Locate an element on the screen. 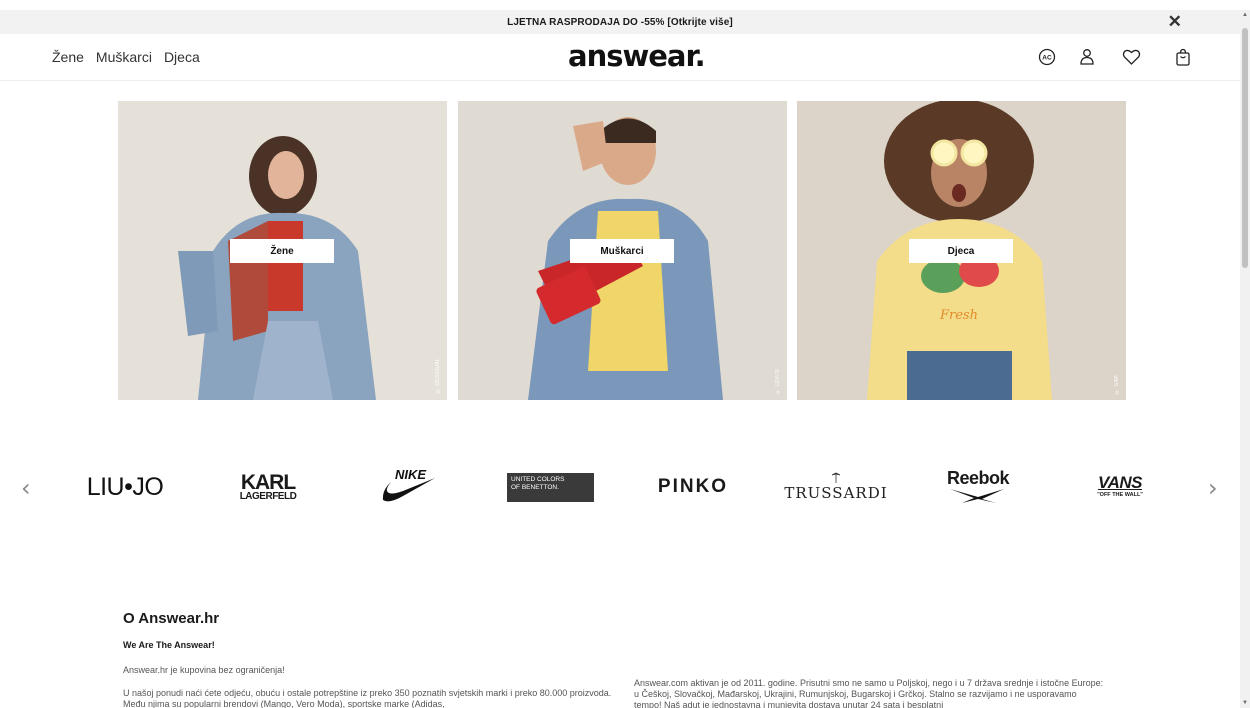 The image size is (1250, 708). about-section: O Answear.hr is located at coordinates (171, 618).